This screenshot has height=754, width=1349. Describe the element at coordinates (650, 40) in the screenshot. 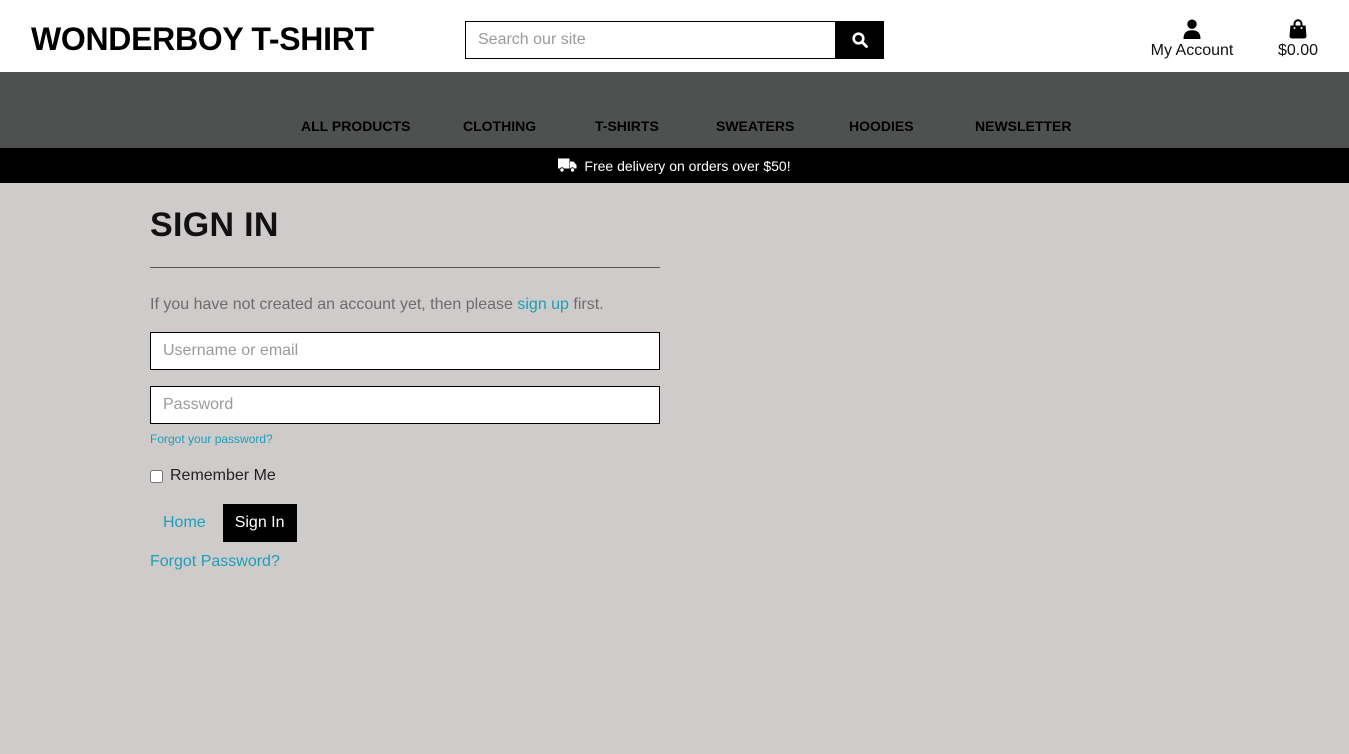

I see `search-input` at that location.